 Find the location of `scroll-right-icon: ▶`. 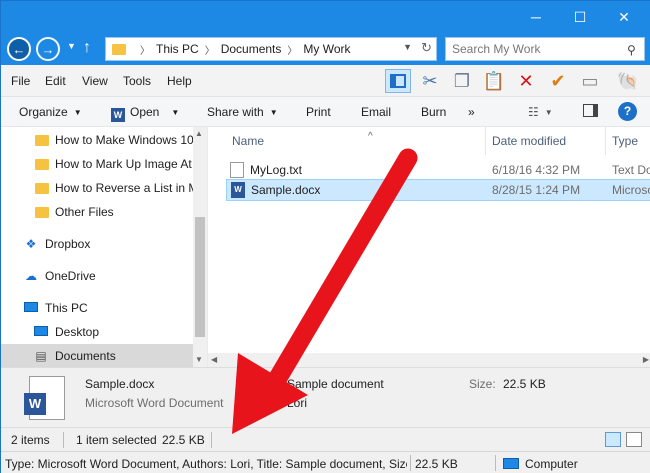

scroll-right-icon: ▶ is located at coordinates (646, 359).